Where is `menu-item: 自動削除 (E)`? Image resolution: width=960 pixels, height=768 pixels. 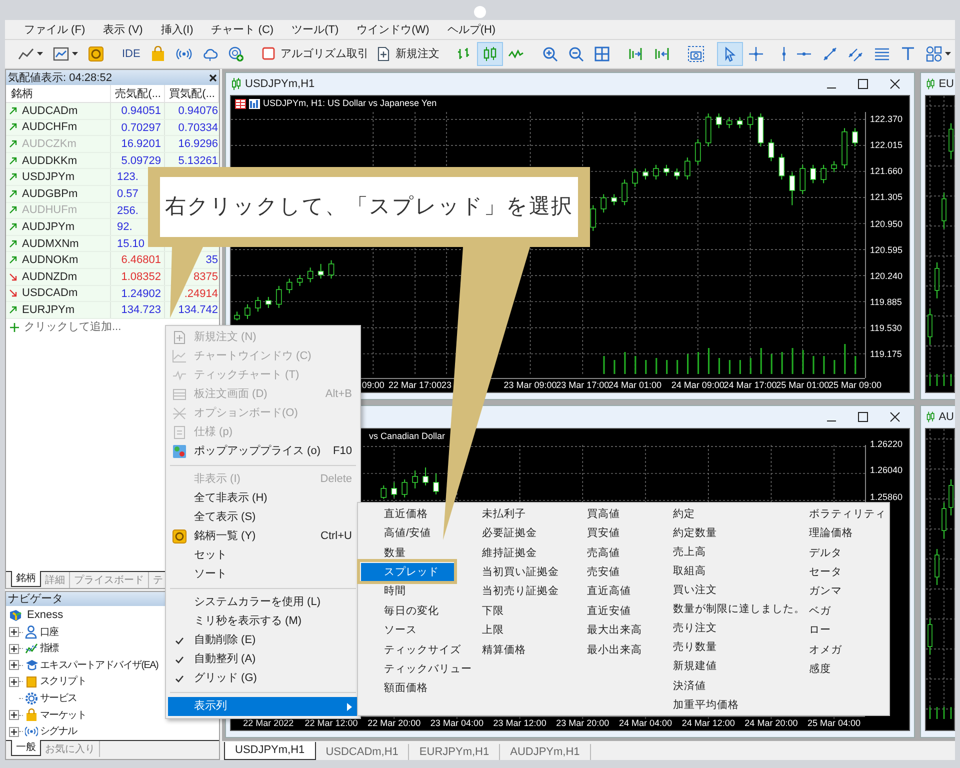
menu-item: 自動削除 (E) is located at coordinates (263, 640).